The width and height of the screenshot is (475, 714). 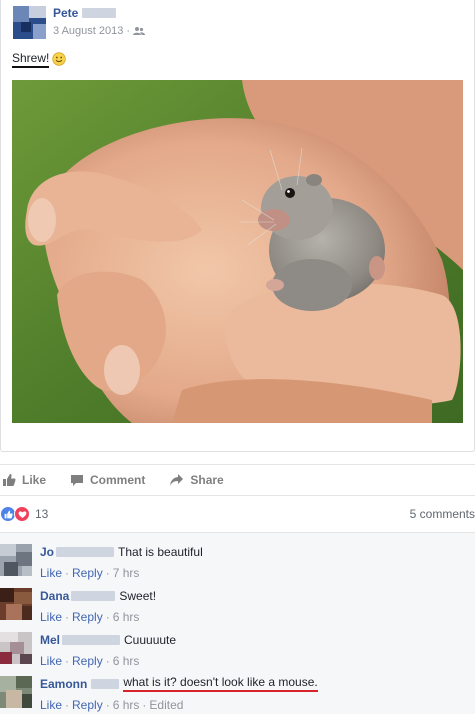 I want to click on comment-text: Cuuuuute, so click(x=150, y=639).